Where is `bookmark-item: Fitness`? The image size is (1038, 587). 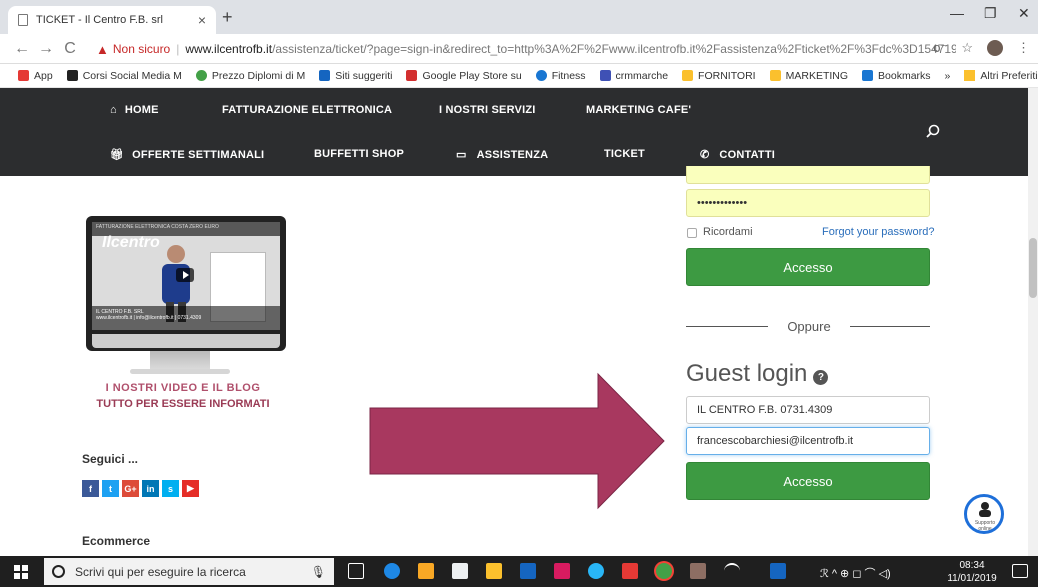
bookmark-item: Fitness is located at coordinates (560, 75).